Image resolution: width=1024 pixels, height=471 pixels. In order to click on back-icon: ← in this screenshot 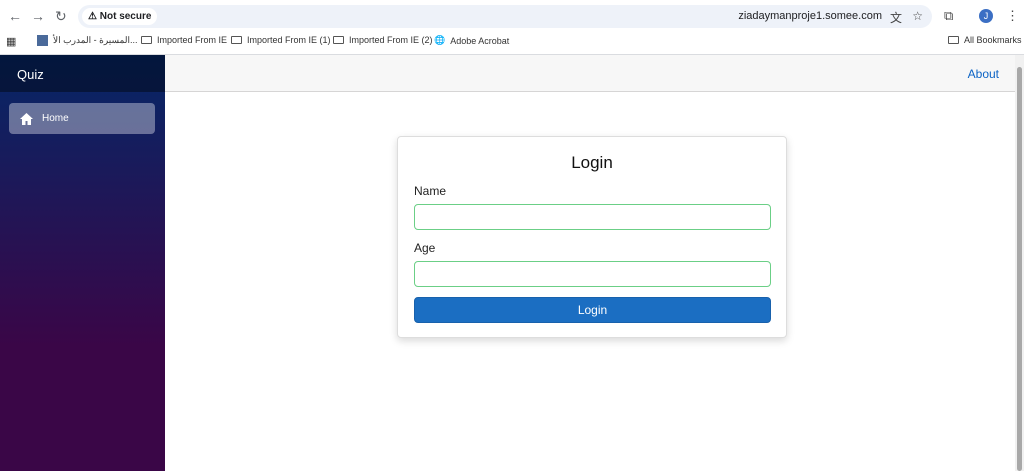, I will do `click(15, 16)`.